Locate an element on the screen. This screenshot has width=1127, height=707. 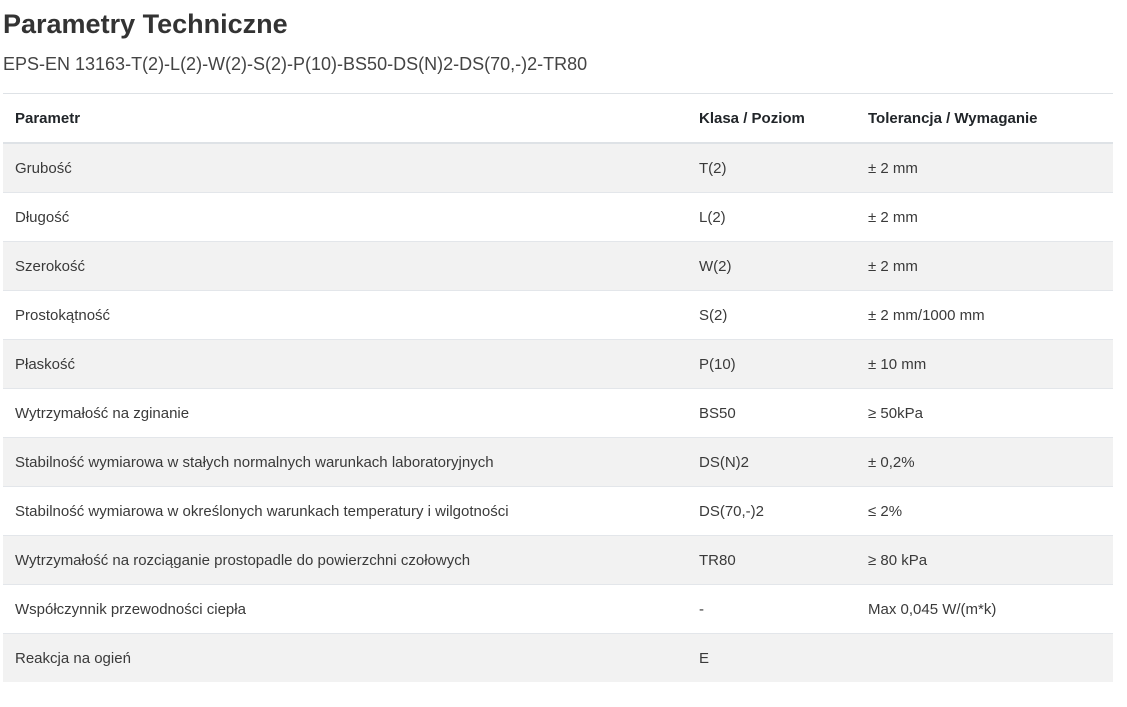
cell-class: DS(N)2 is located at coordinates (771, 462).